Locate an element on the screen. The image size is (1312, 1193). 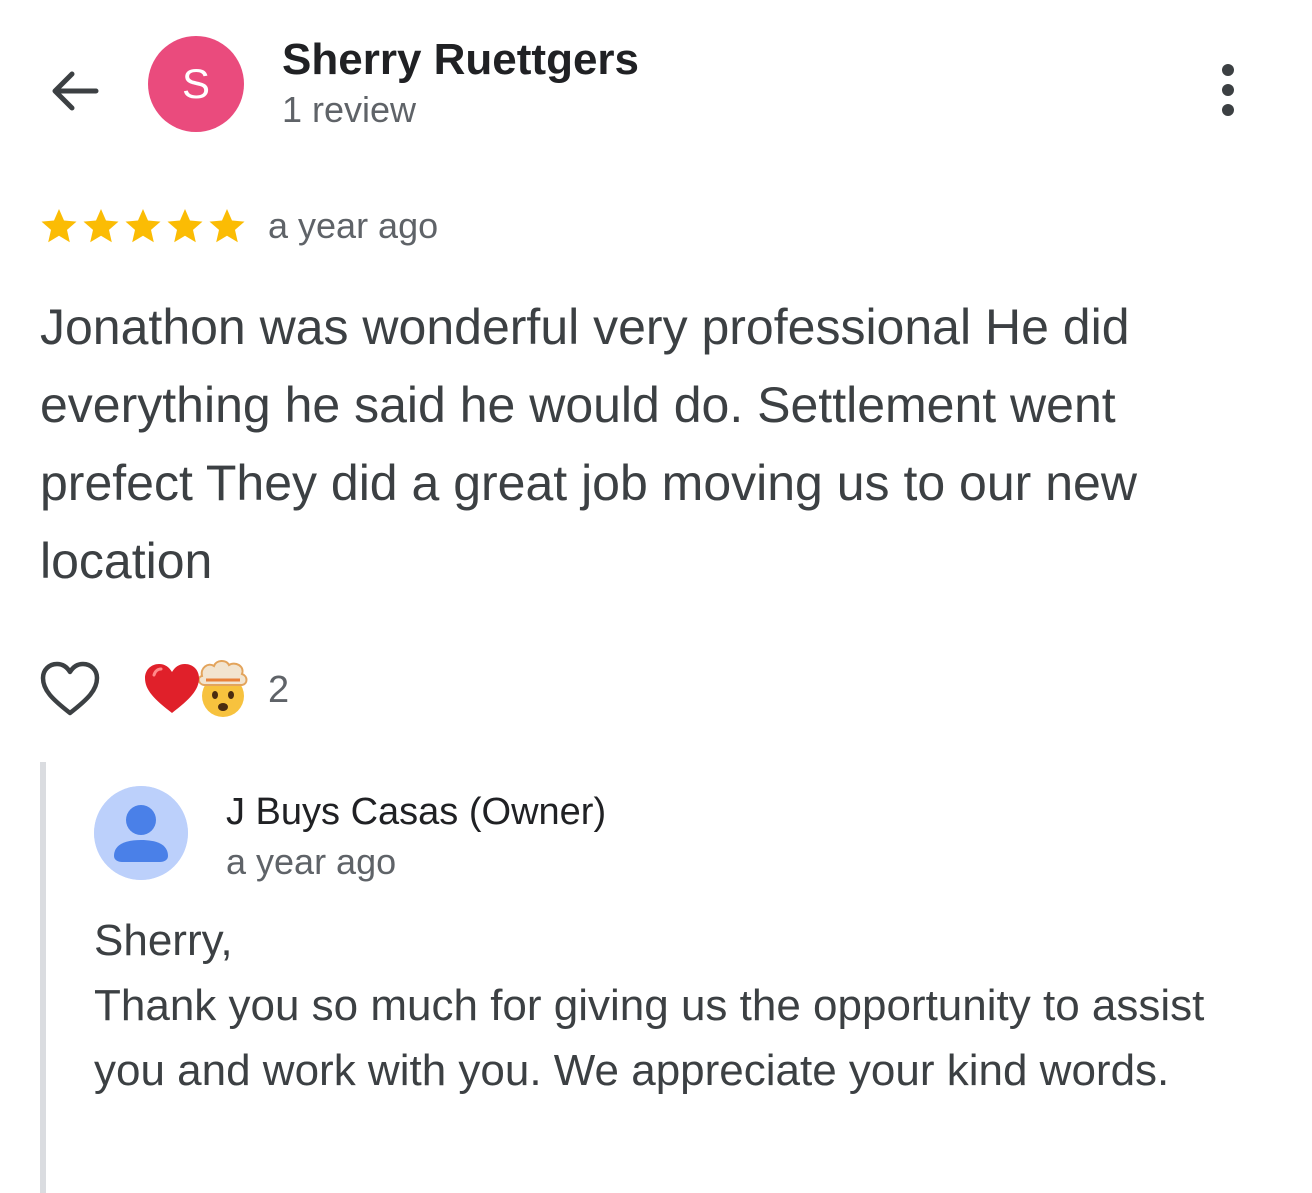
owner-name: J Buys Casas (Owner) is located at coordinates (416, 812).